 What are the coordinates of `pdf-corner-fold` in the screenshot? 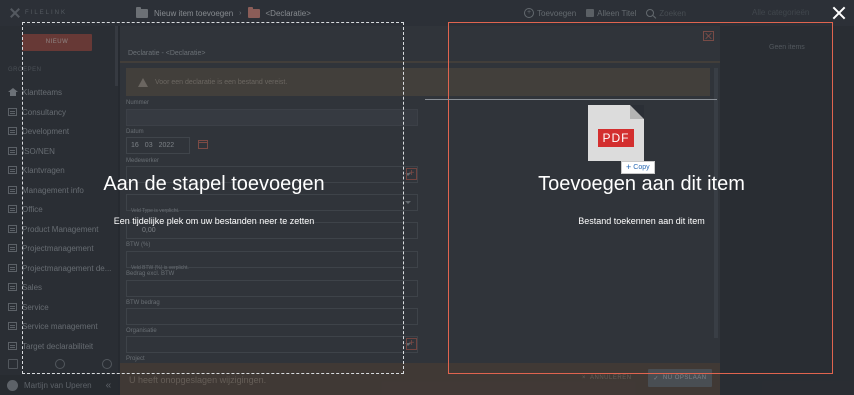 It's located at (637, 112).